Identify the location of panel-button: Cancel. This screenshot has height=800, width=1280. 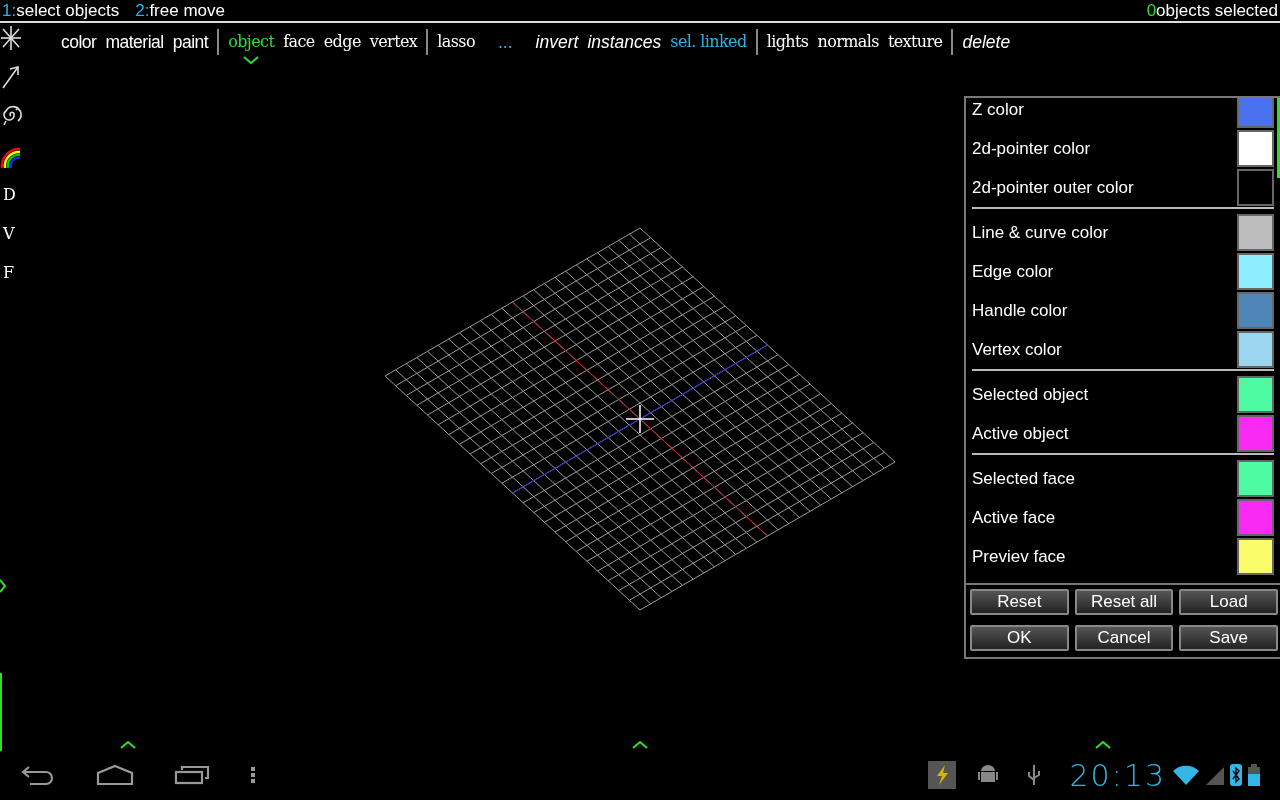
(1124, 638).